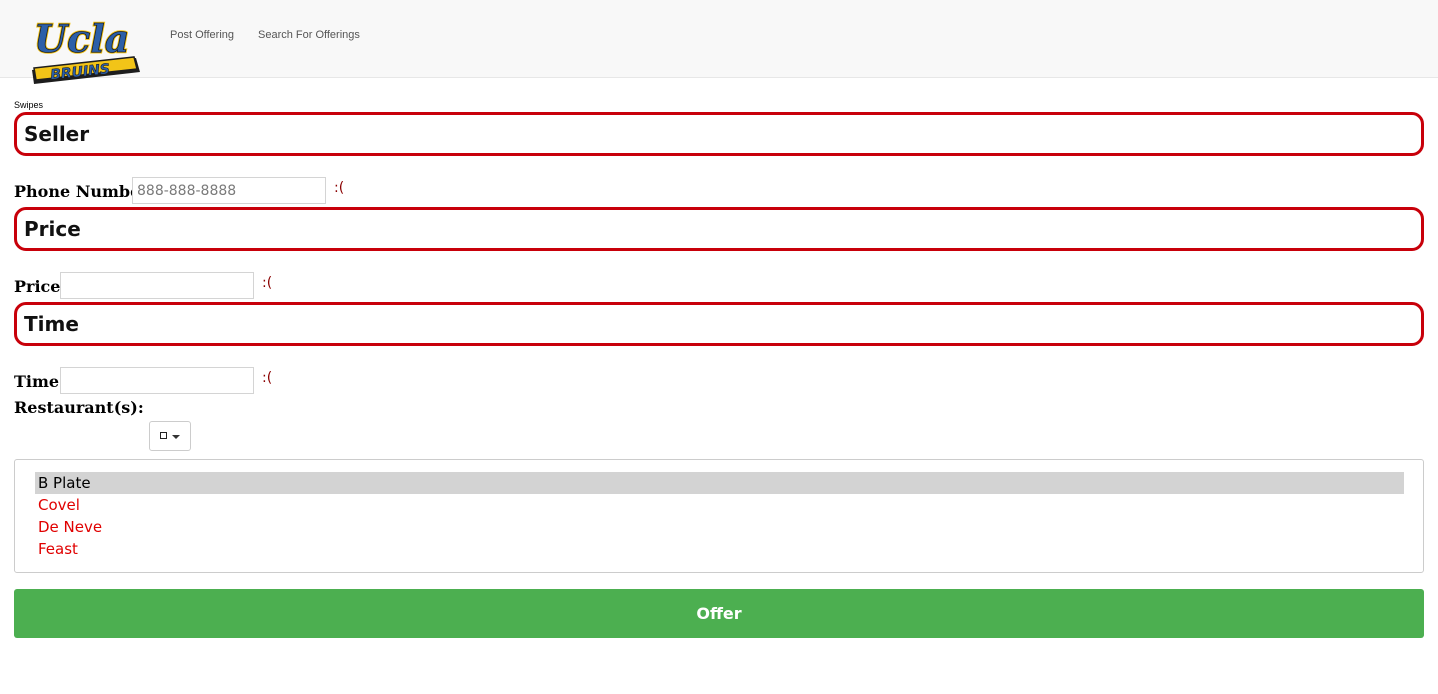 This screenshot has height=694, width=1438. Describe the element at coordinates (229, 190) in the screenshot. I see `phone-number-input` at that location.